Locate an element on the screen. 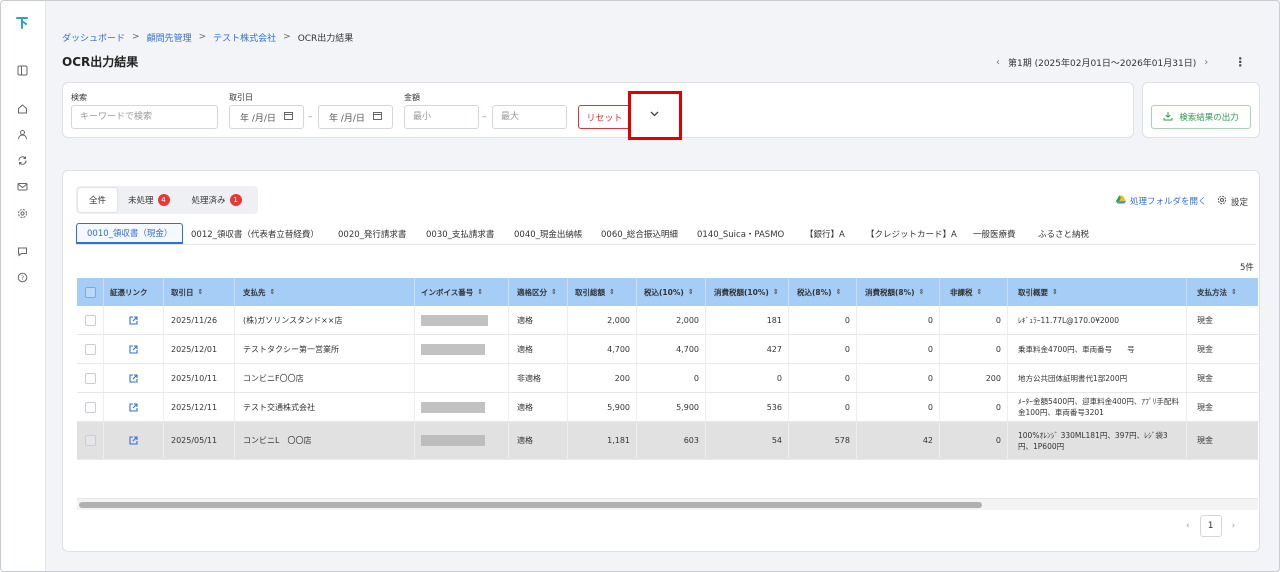  col-header: 消費税額(10%) ⇕ is located at coordinates (747, 292).